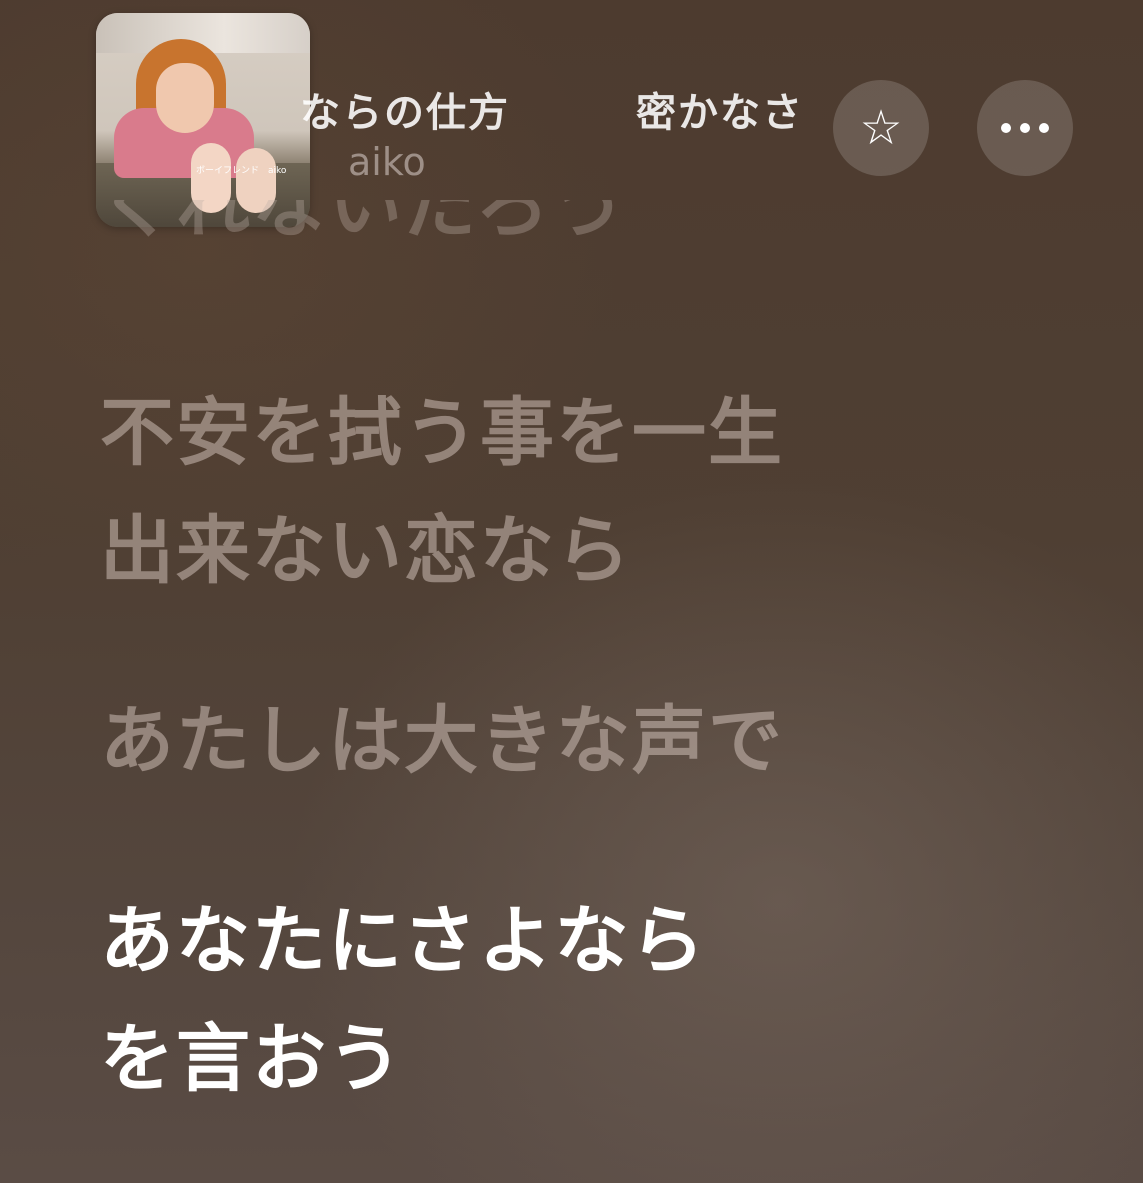  What do you see at coordinates (552, 113) in the screenshot?
I see `song-title: ならの仕方 密かなさ` at bounding box center [552, 113].